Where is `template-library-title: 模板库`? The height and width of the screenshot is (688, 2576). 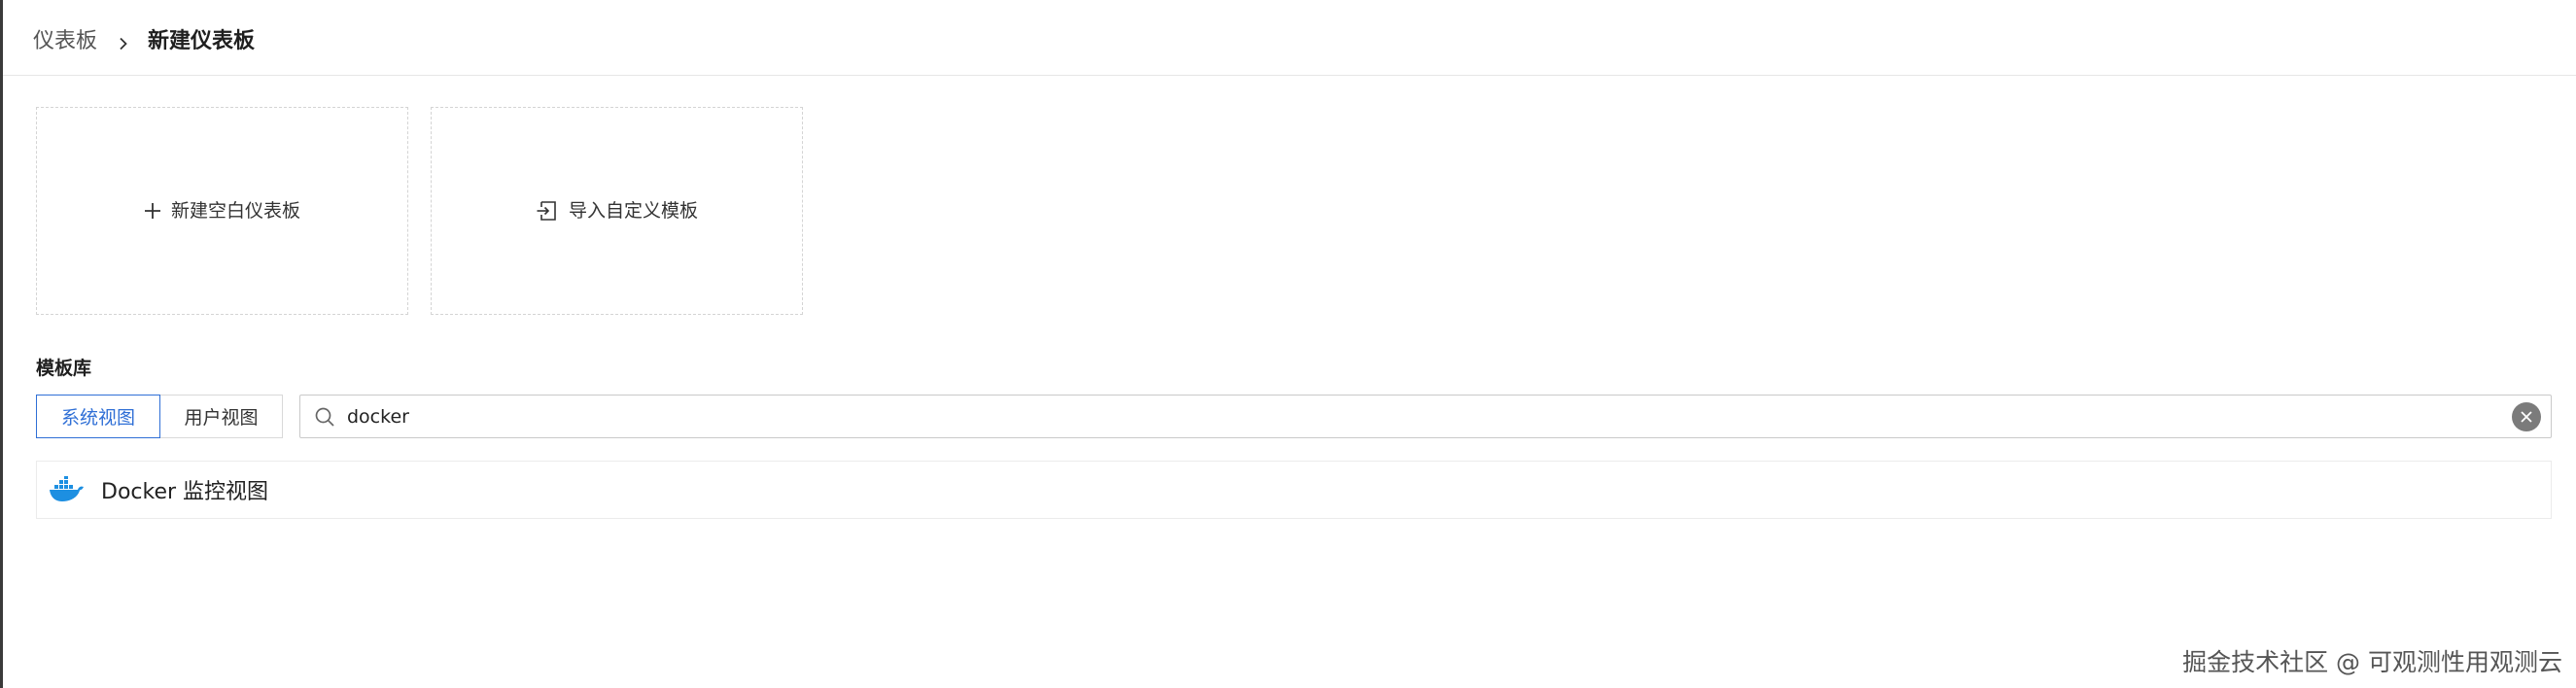
template-library-title: 模板库 is located at coordinates (64, 369).